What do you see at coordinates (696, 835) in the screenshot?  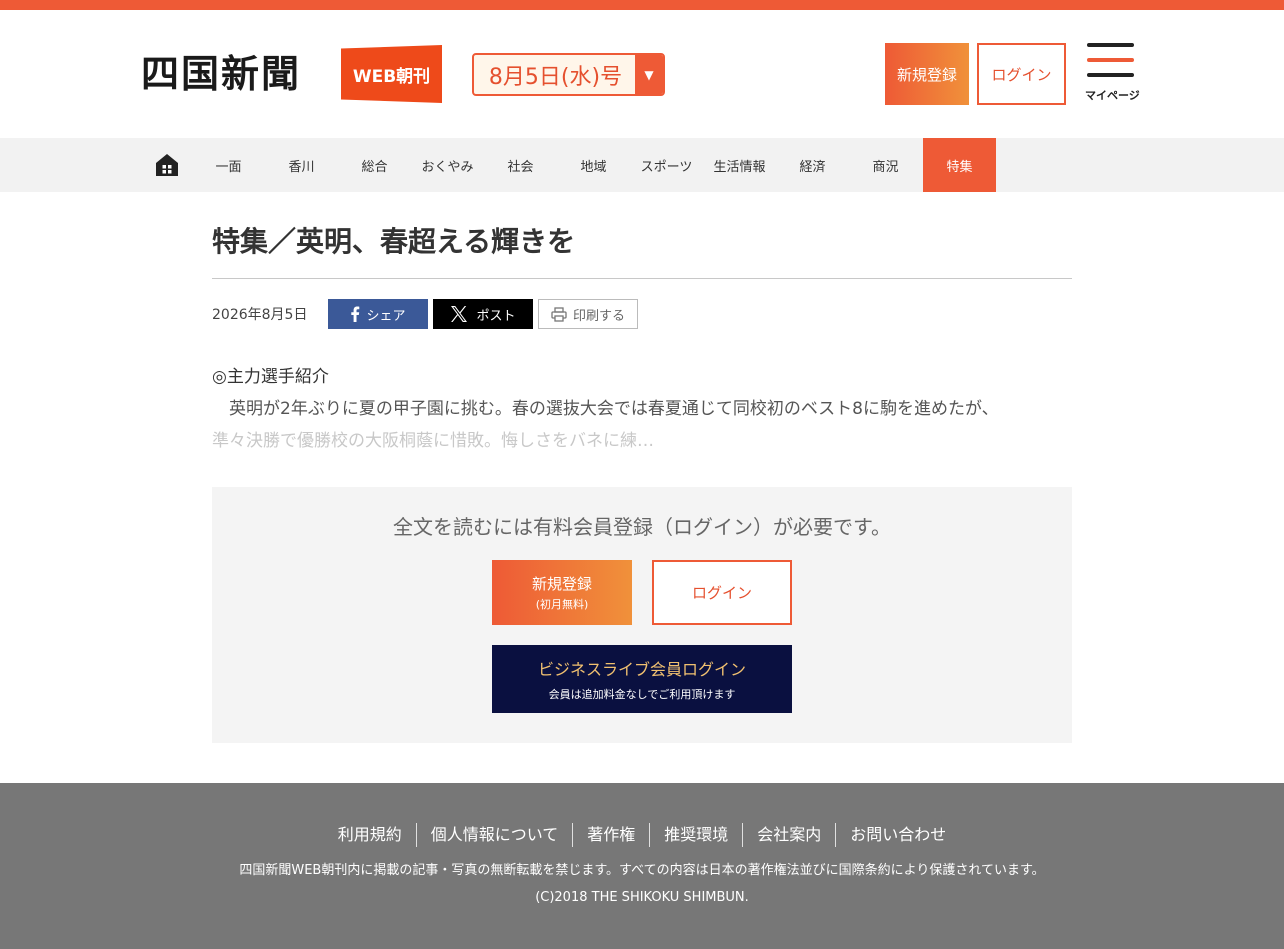 I see `footer-link-environment: 推奨環境` at bounding box center [696, 835].